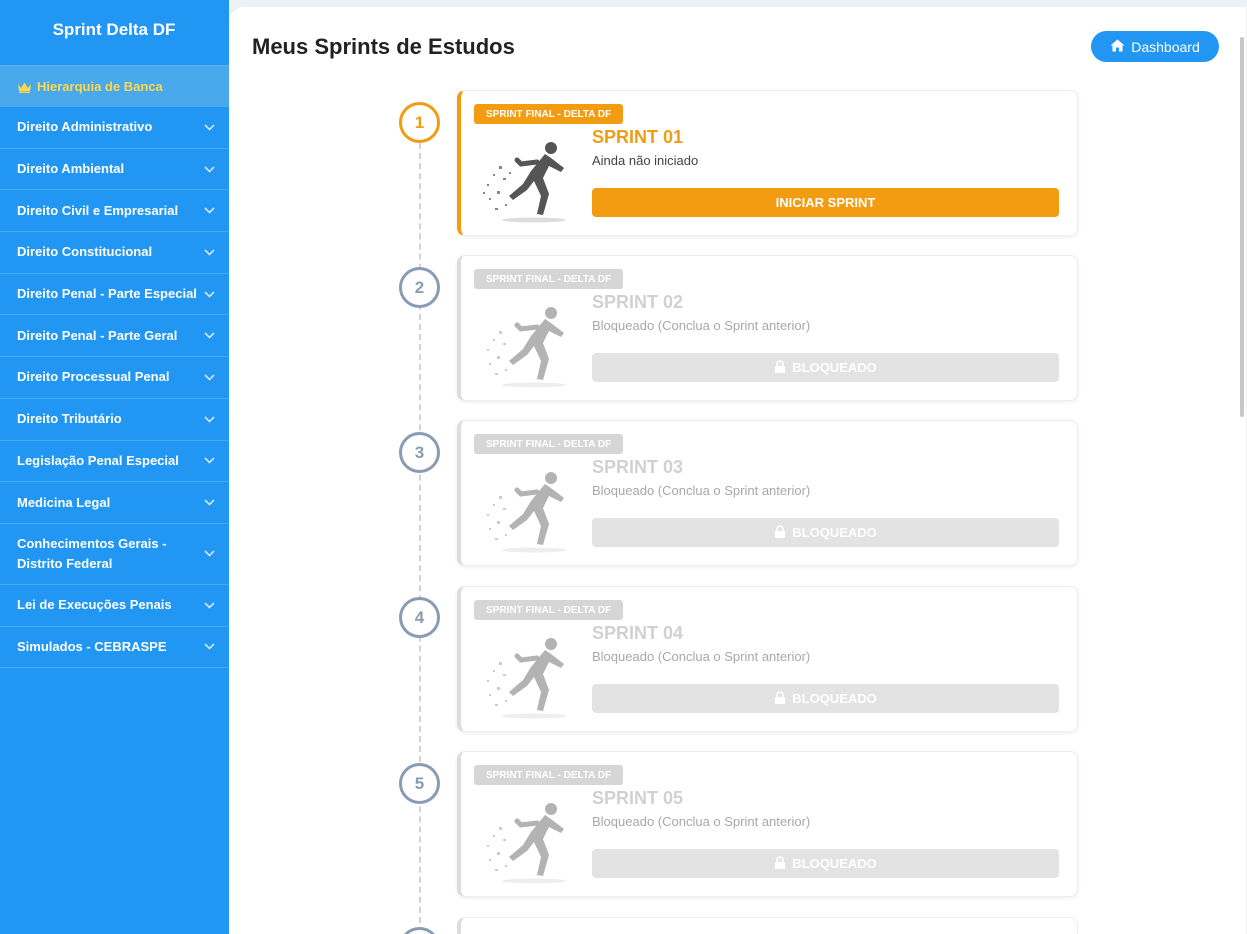 The image size is (1247, 934). Describe the element at coordinates (1165, 46) in the screenshot. I see `dashboard-label: Dashboard` at that location.